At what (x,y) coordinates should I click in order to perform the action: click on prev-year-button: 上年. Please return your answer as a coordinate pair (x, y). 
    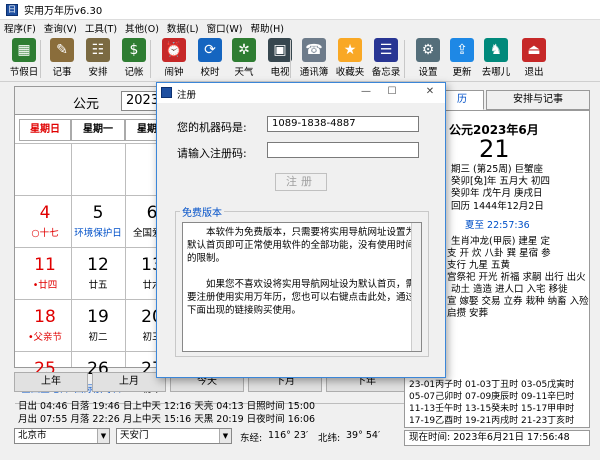
    Looking at the image, I should click on (51, 382).